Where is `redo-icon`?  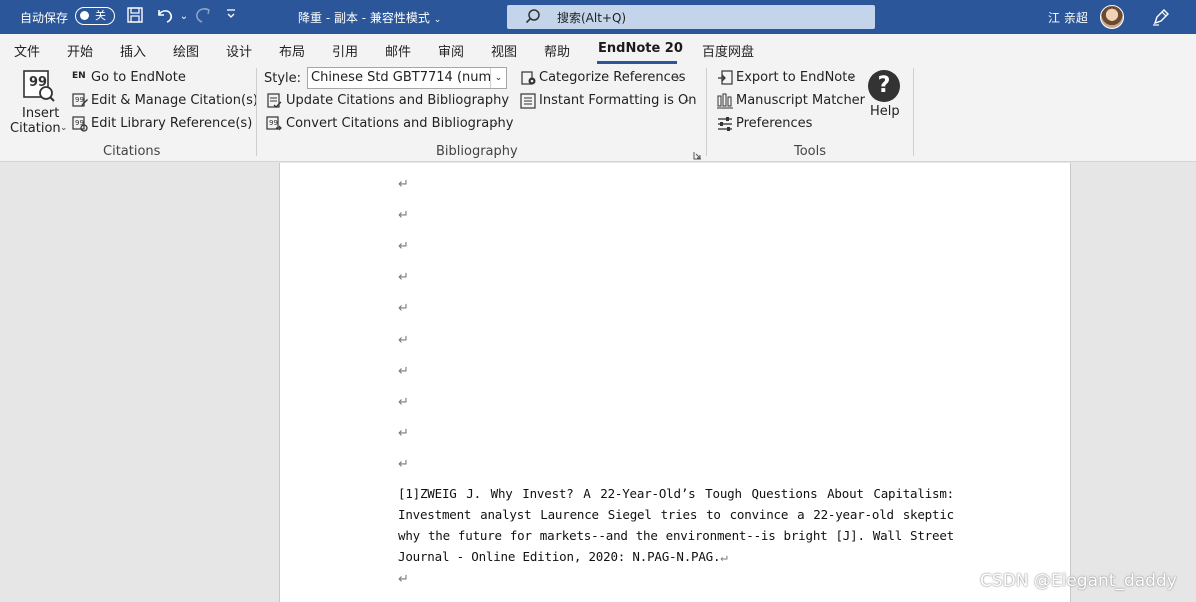
redo-icon is located at coordinates (203, 17).